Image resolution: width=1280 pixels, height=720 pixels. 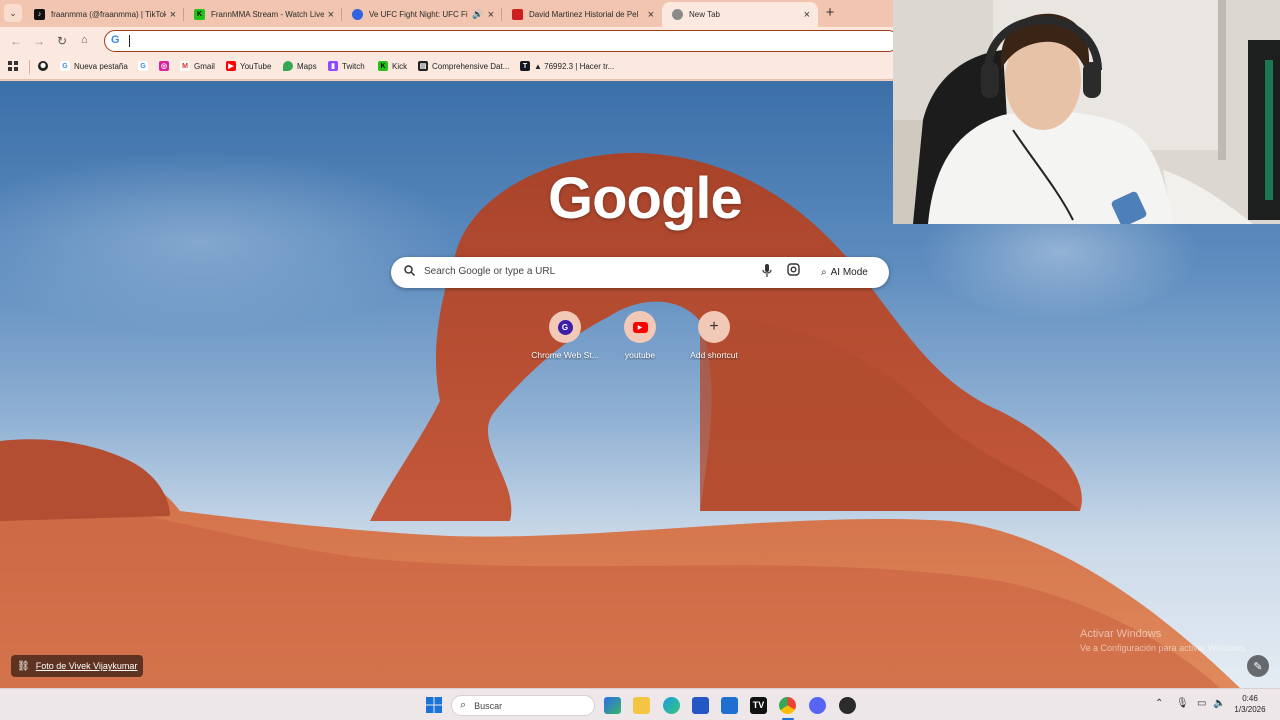 I want to click on ai-mode-label: AI Mode, so click(x=849, y=272).